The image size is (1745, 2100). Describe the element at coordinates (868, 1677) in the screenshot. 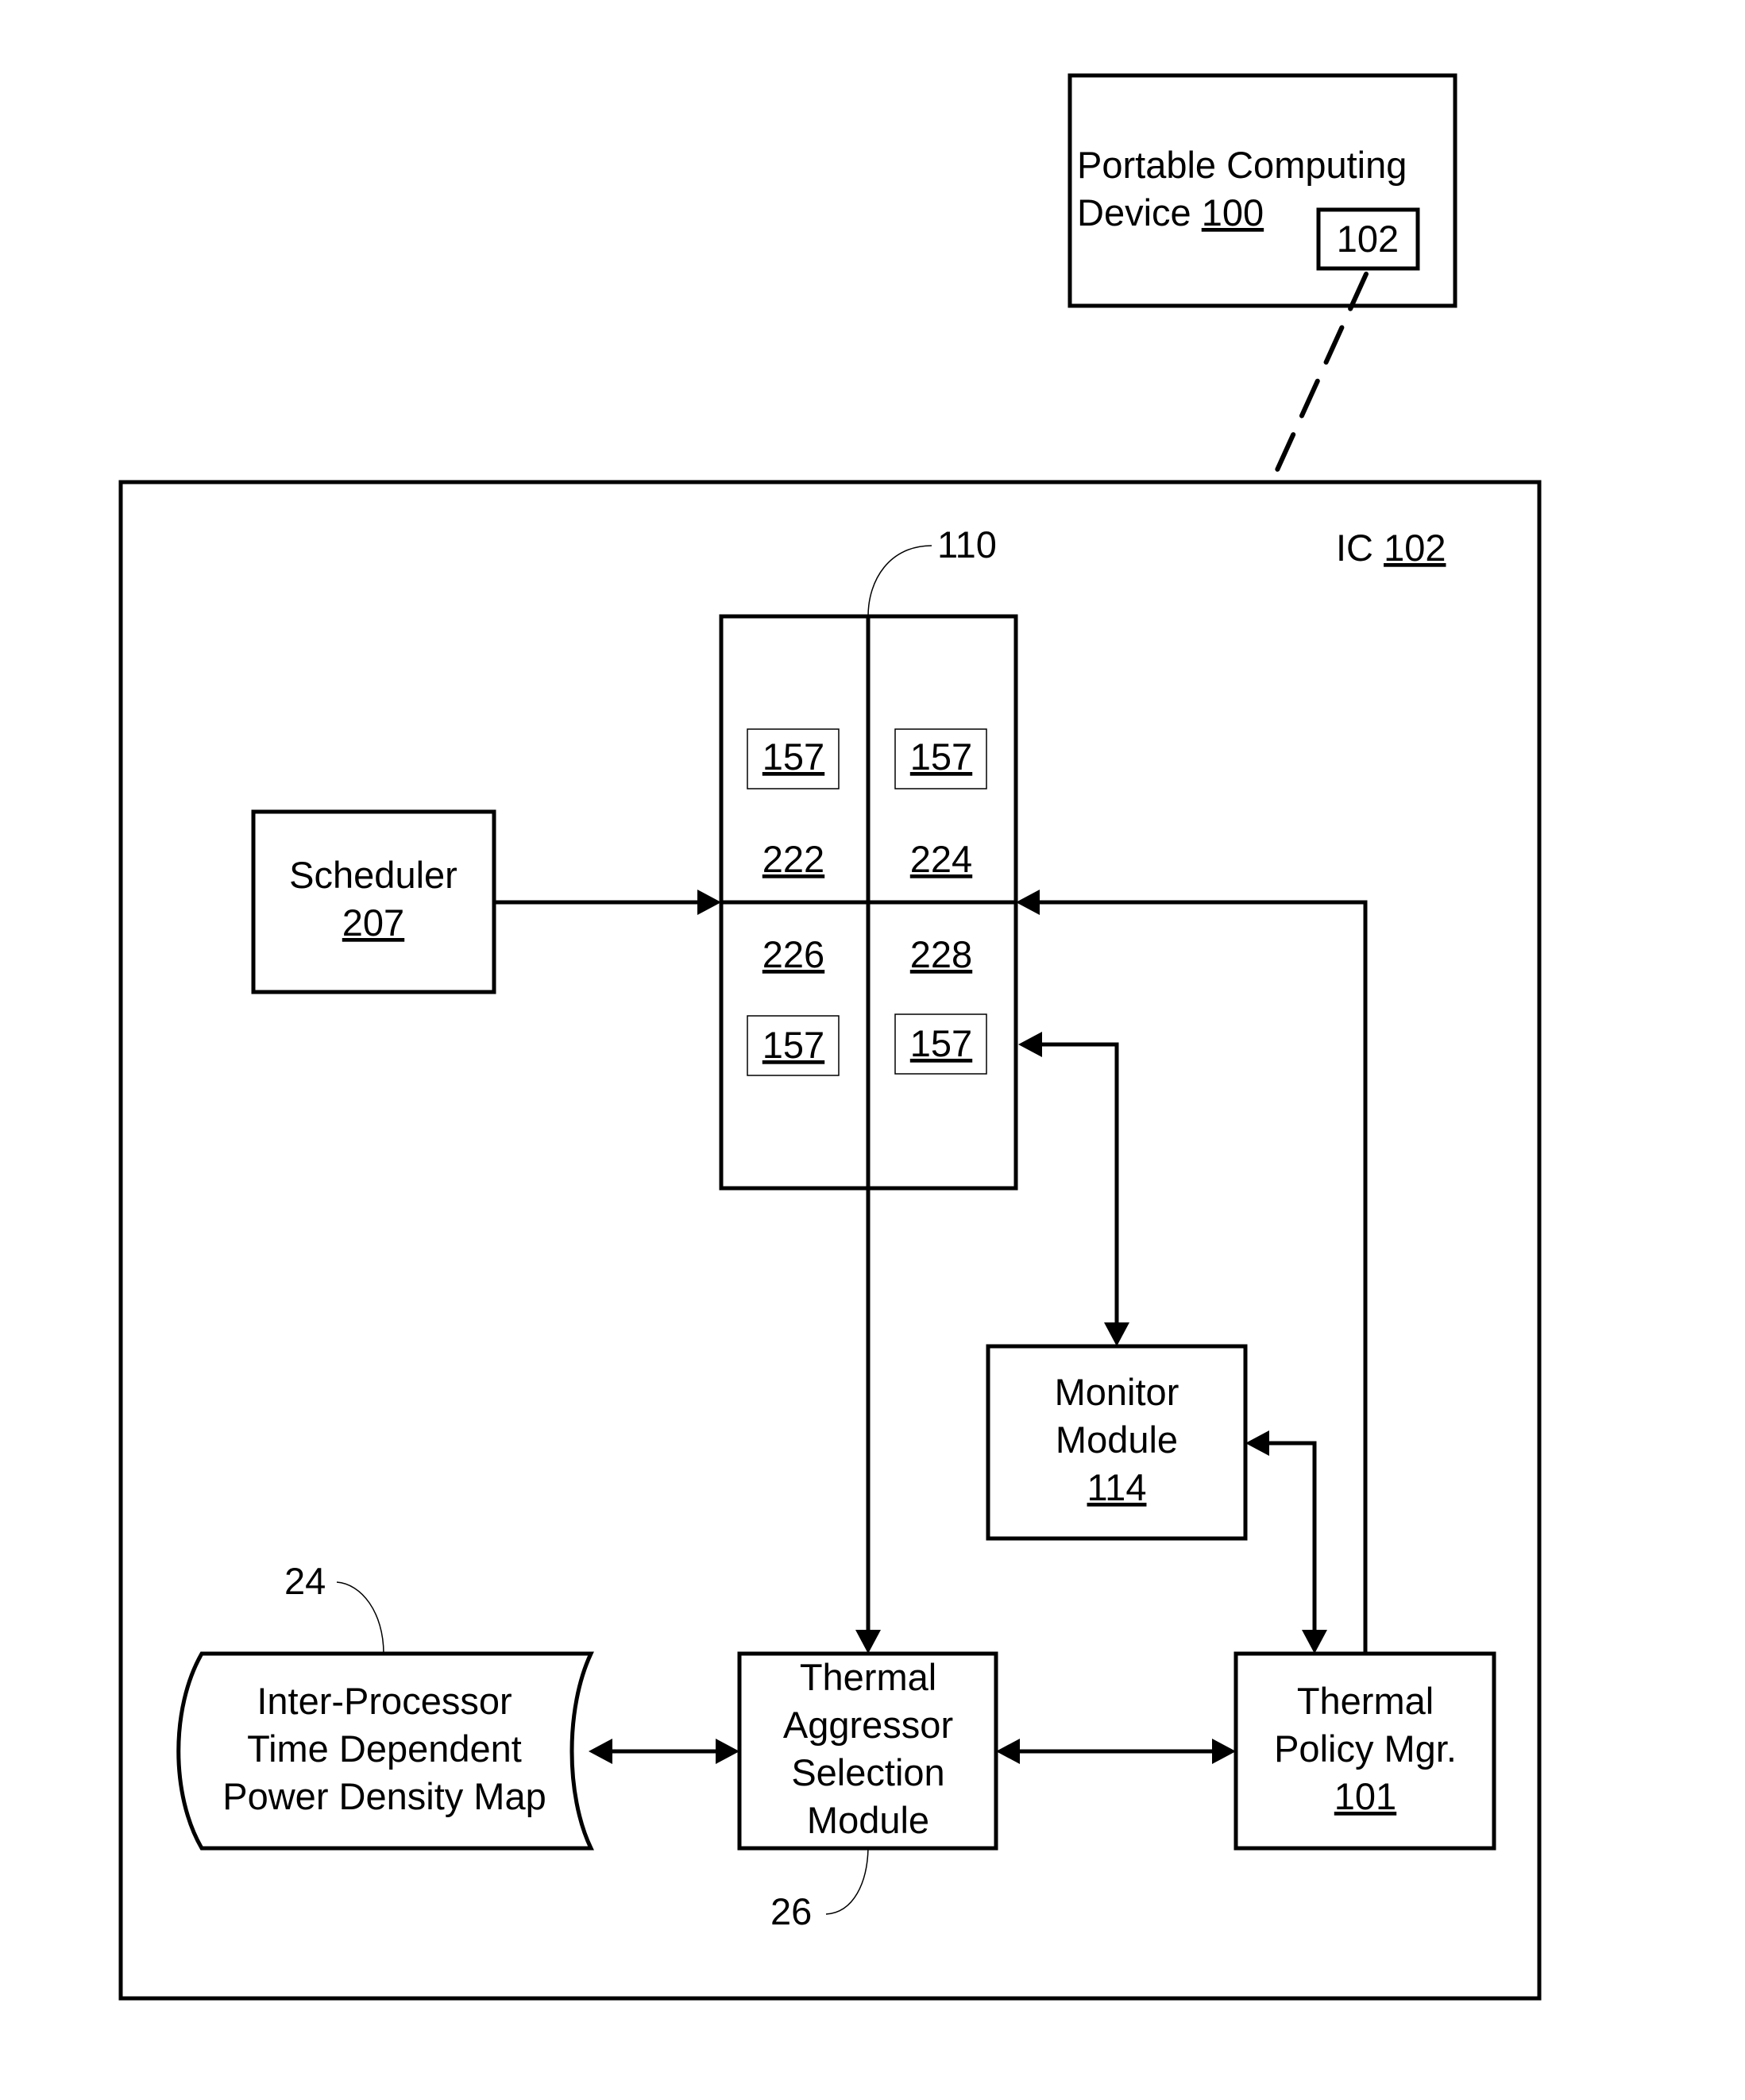

I see `thermal-aggressor-title-line1: Thermal` at that location.